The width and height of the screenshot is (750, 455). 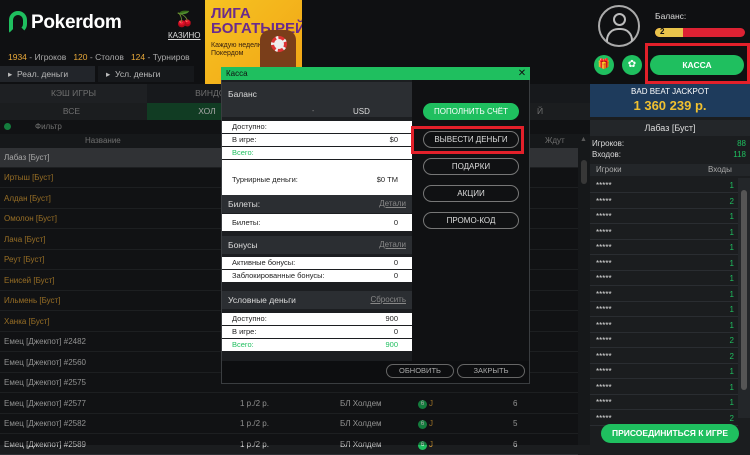 What do you see at coordinates (604, 65) in the screenshot?
I see `gift-icon: 🎁` at bounding box center [604, 65].